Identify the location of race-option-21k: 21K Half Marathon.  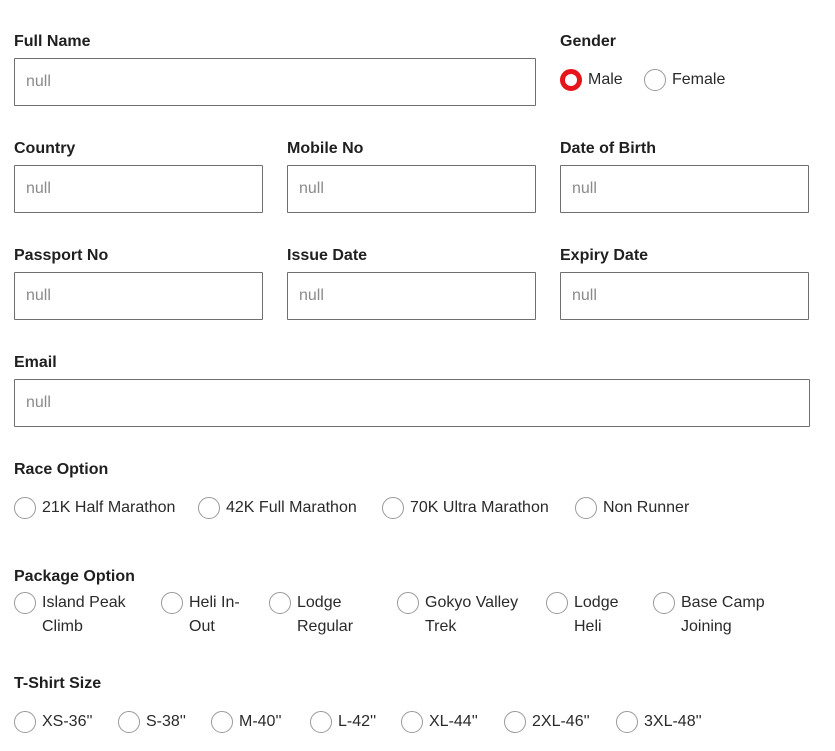
(94, 508).